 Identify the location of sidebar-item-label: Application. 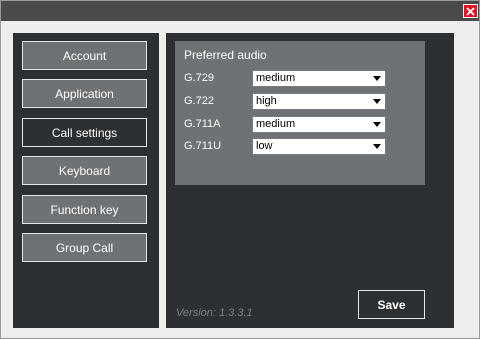
(84, 93).